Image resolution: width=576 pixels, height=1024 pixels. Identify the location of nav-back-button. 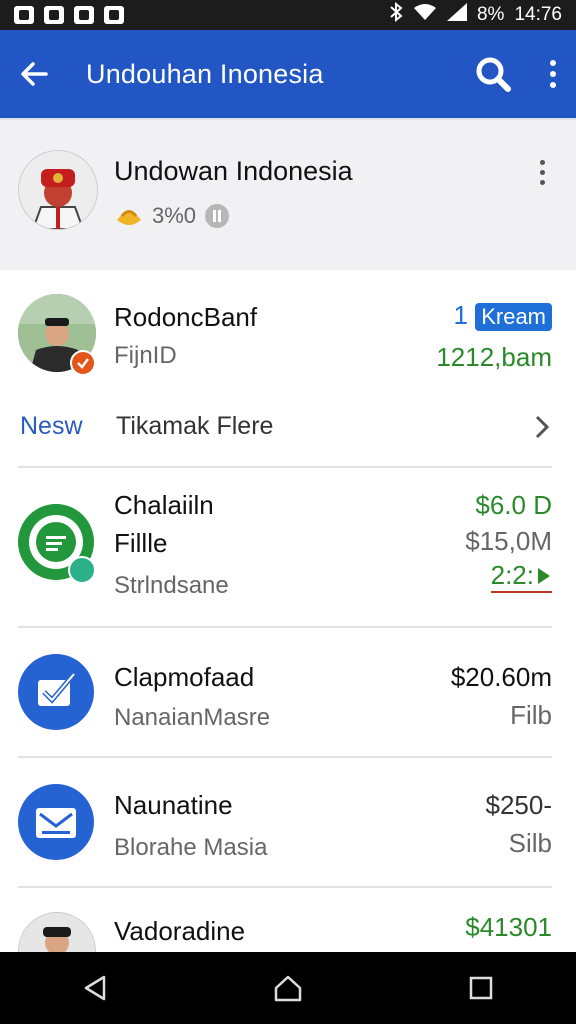
(95, 988).